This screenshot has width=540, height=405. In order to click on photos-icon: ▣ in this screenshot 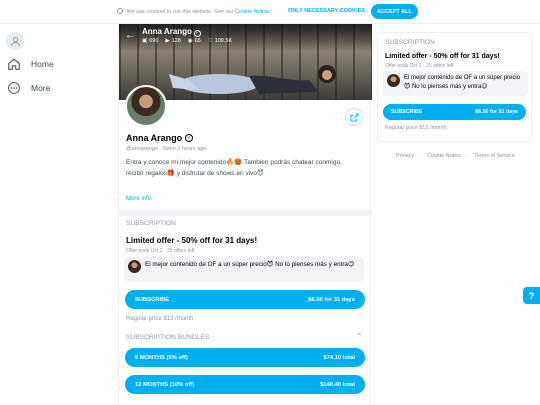, I will do `click(145, 41)`.